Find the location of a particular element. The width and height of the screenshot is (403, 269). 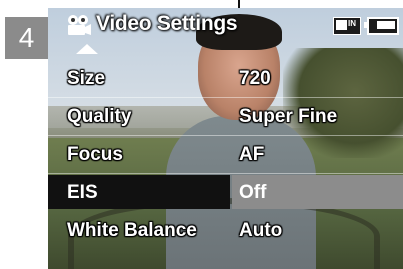

menu-item-label: EIS is located at coordinates (82, 192).